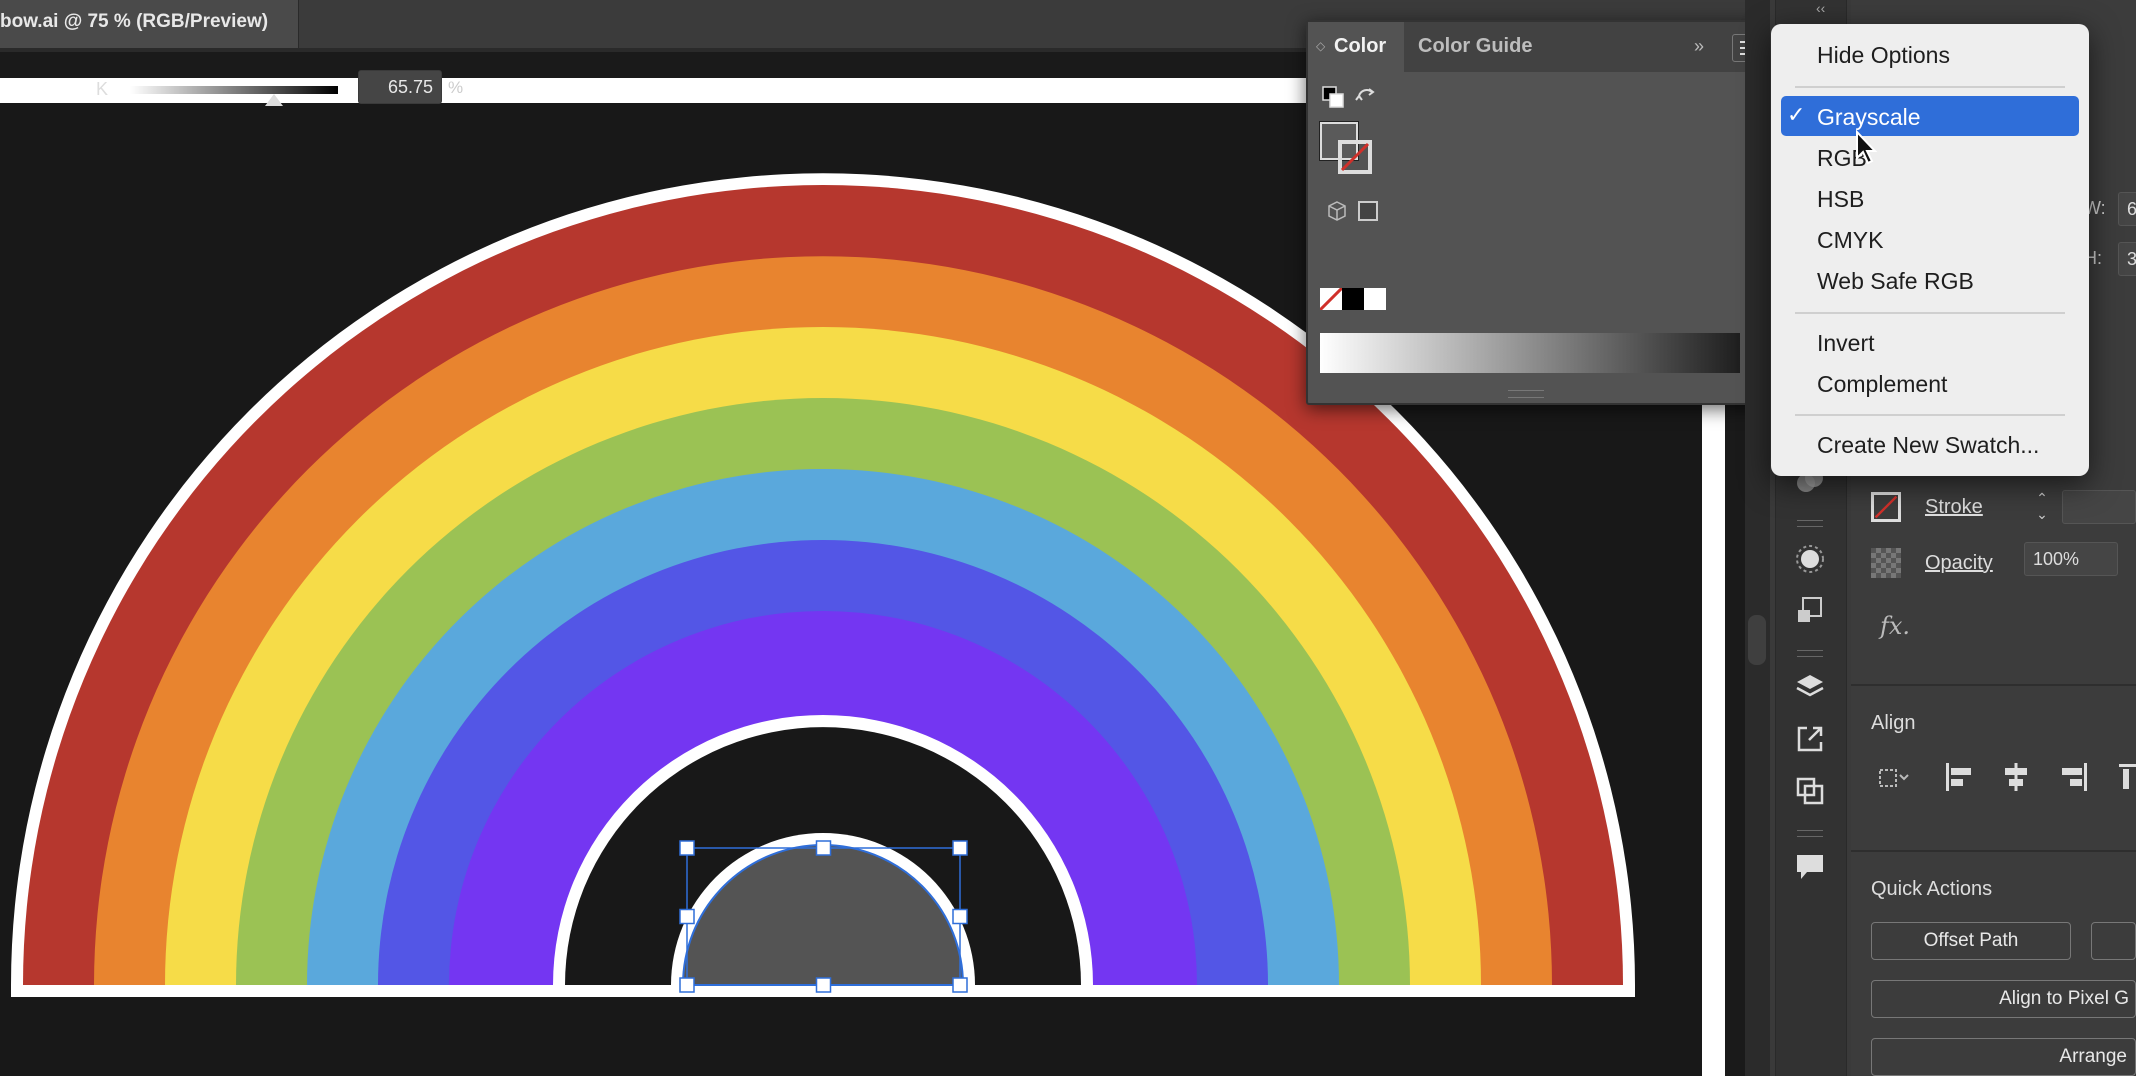 Image resolution: width=2136 pixels, height=1076 pixels. I want to click on out-of-gamut-cube-icon, so click(1337, 211).